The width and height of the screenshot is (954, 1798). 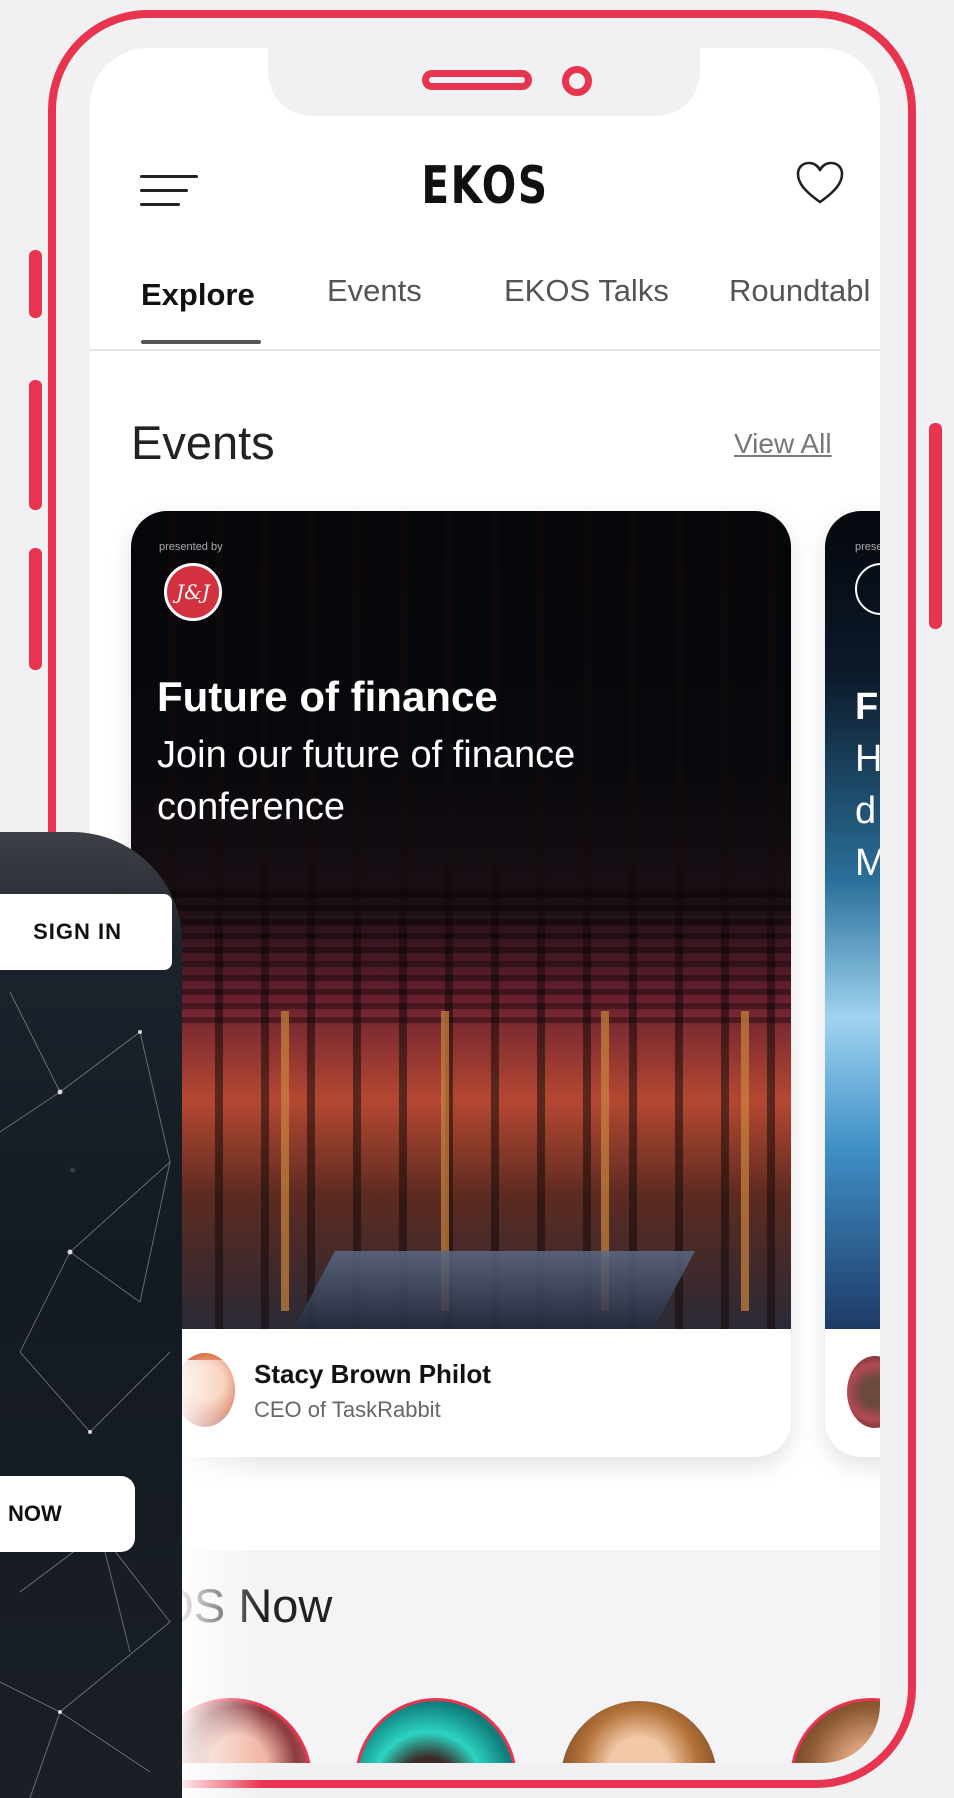 I want to click on tab-events: Events, so click(x=374, y=291).